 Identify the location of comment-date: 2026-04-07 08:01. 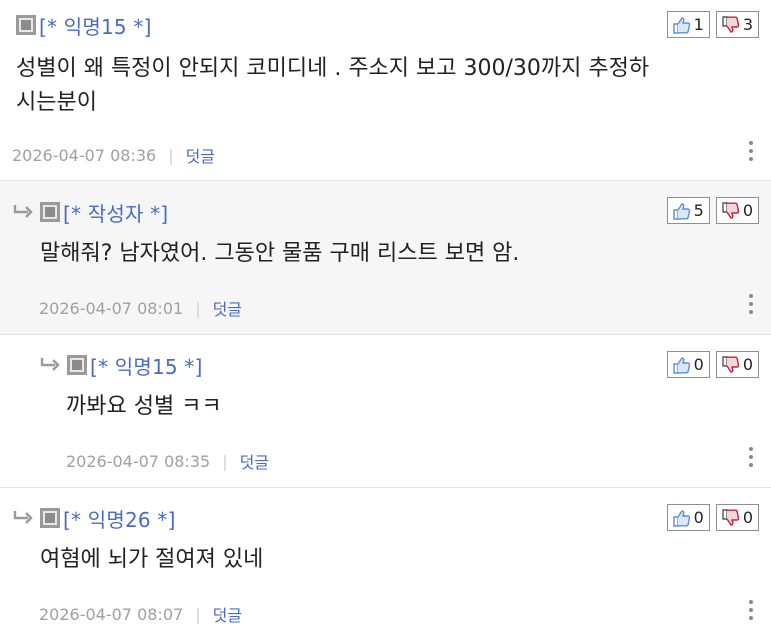
(111, 308).